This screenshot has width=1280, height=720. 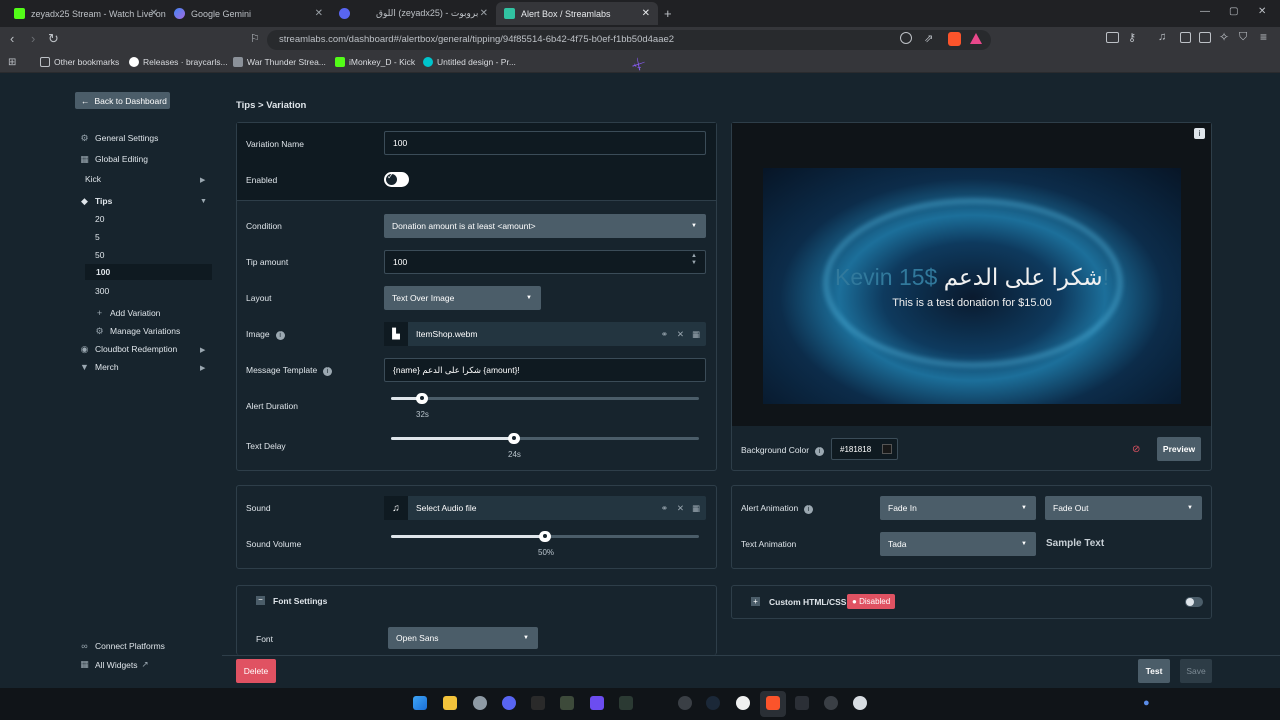 I want to click on tip-amount-input: 100 ▲ ▼, so click(x=545, y=262).